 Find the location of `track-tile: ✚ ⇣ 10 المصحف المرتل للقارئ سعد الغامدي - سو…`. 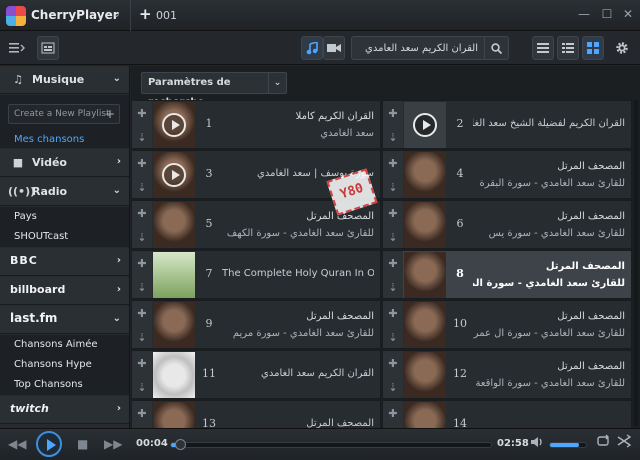

track-tile: ✚ ⇣ 10 المصحف المرتل للقارئ سعد الغامدي - سو… is located at coordinates (507, 324).